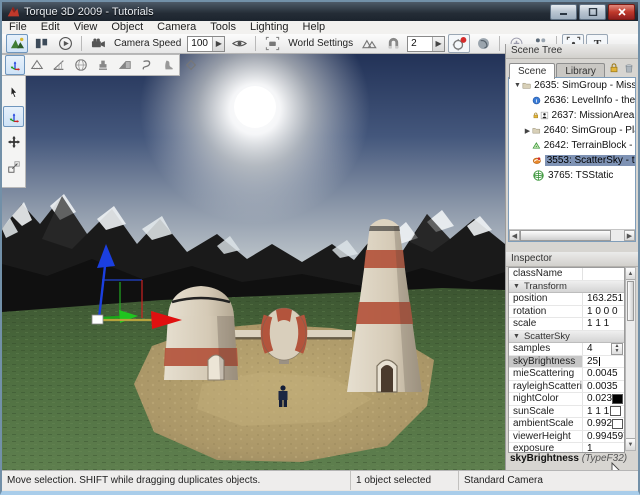 The height and width of the screenshot is (495, 640). I want to click on inspector-section-transform: ▼ Transform, so click(566, 286).